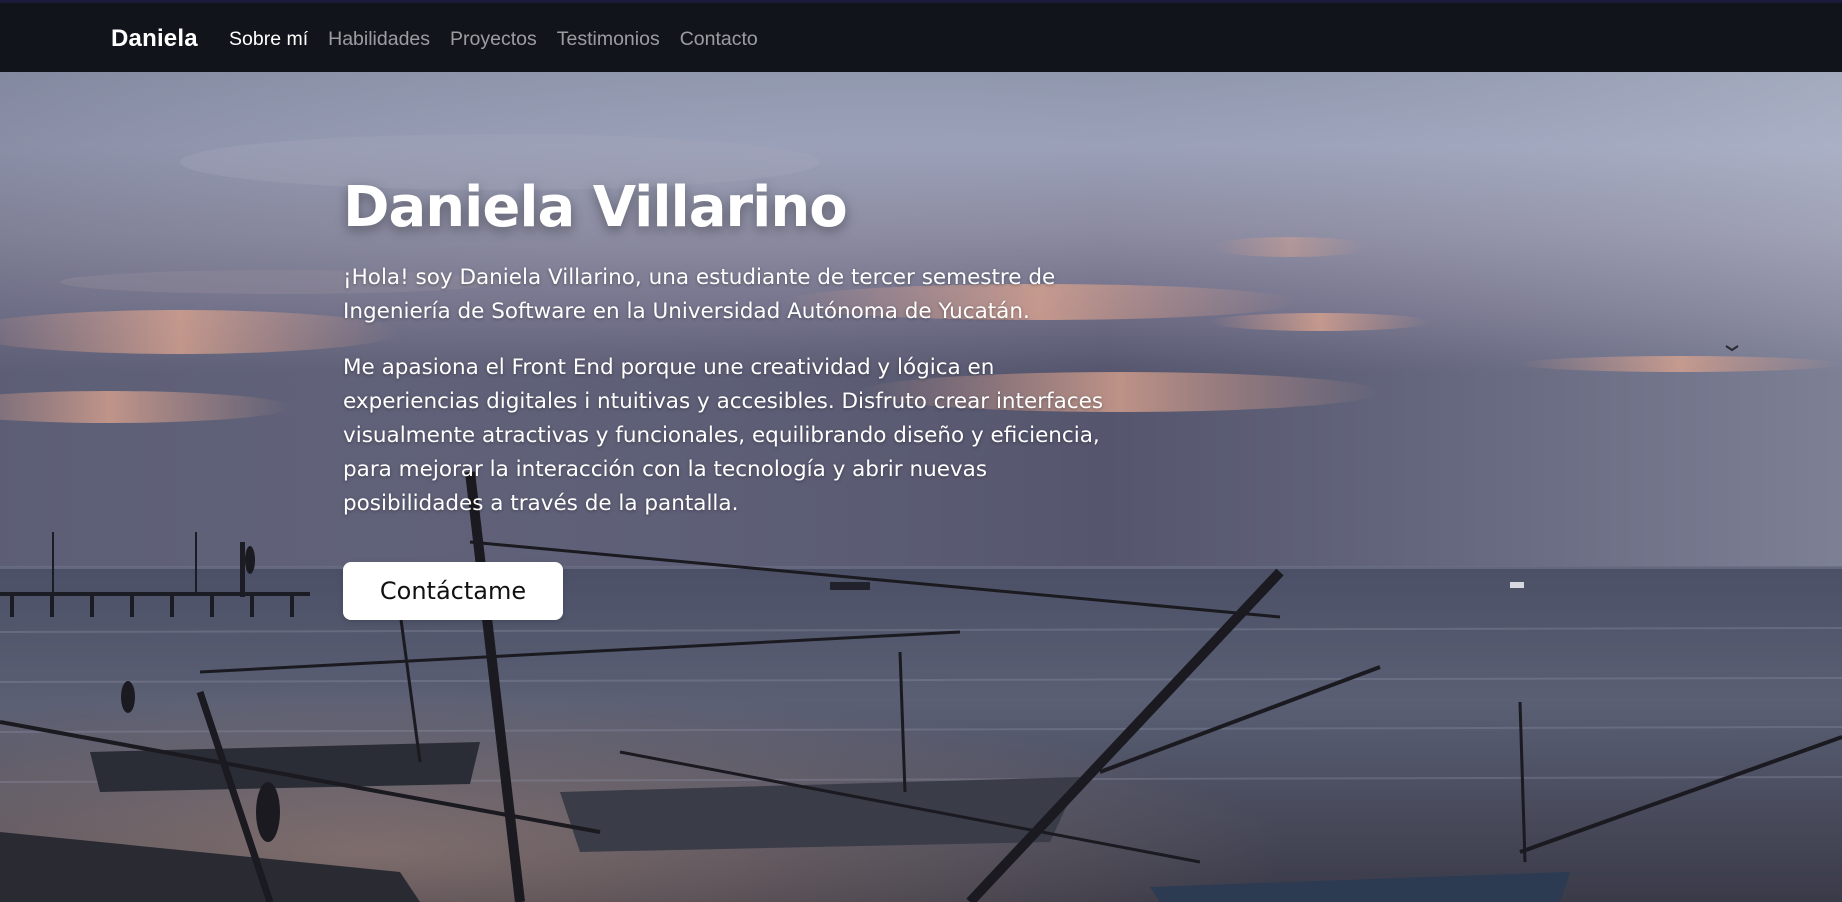  What do you see at coordinates (493, 39) in the screenshot?
I see `nav-link-proyectos: Proyectos` at bounding box center [493, 39].